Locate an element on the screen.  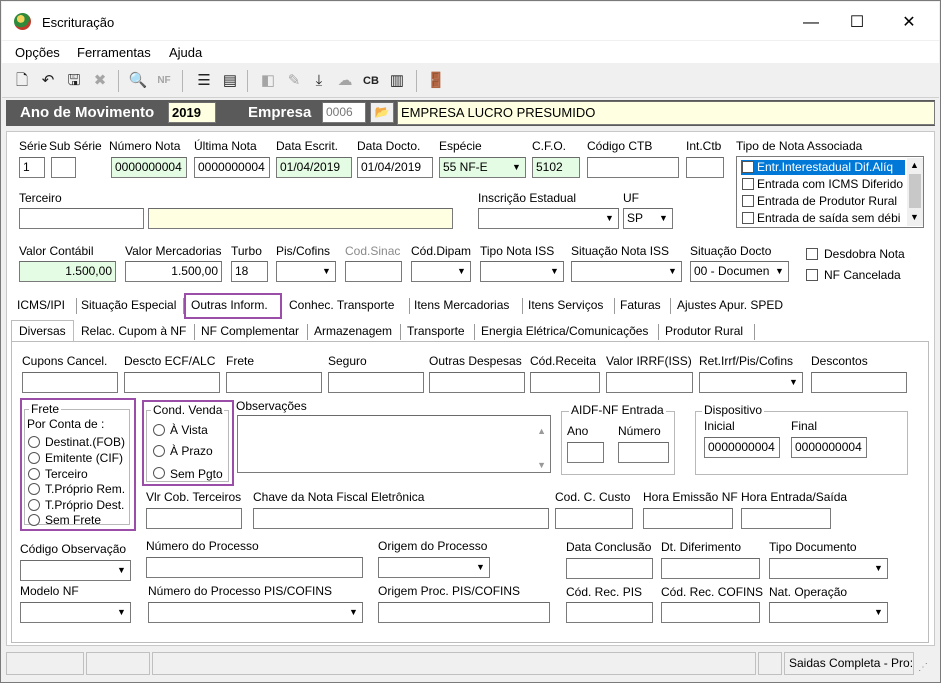
cb-icon: CB is located at coordinates (371, 81).